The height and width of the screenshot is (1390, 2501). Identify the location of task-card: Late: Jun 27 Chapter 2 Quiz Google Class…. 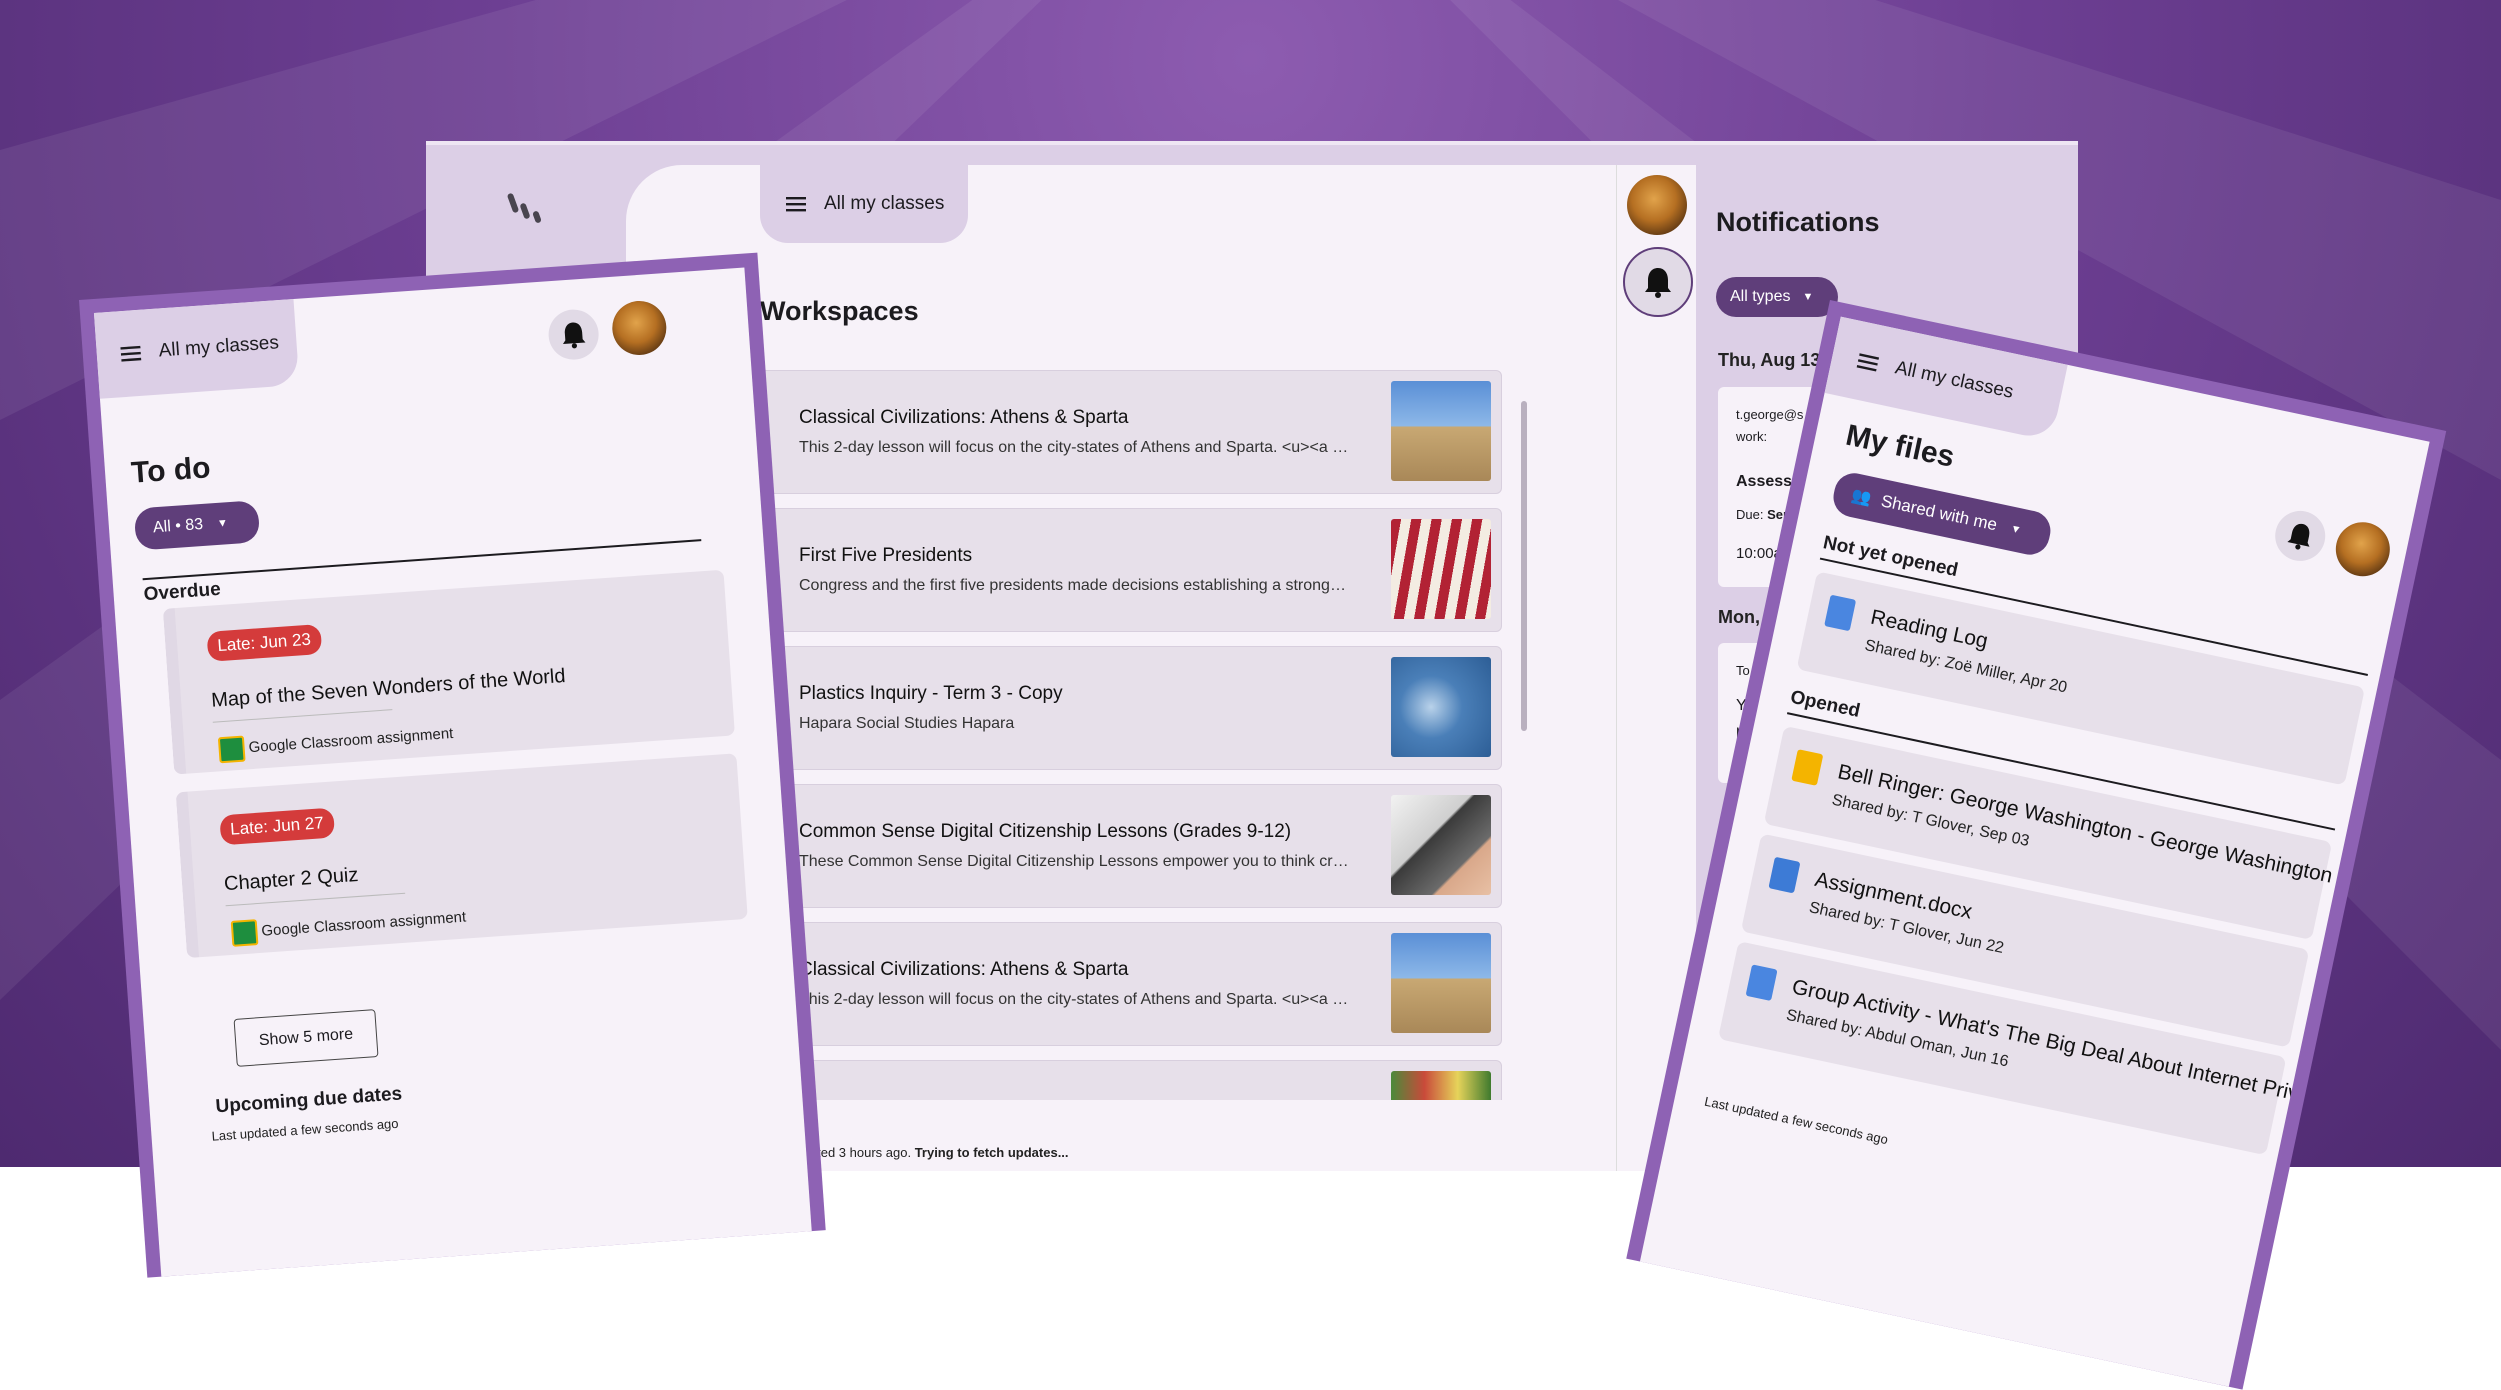
(461, 856).